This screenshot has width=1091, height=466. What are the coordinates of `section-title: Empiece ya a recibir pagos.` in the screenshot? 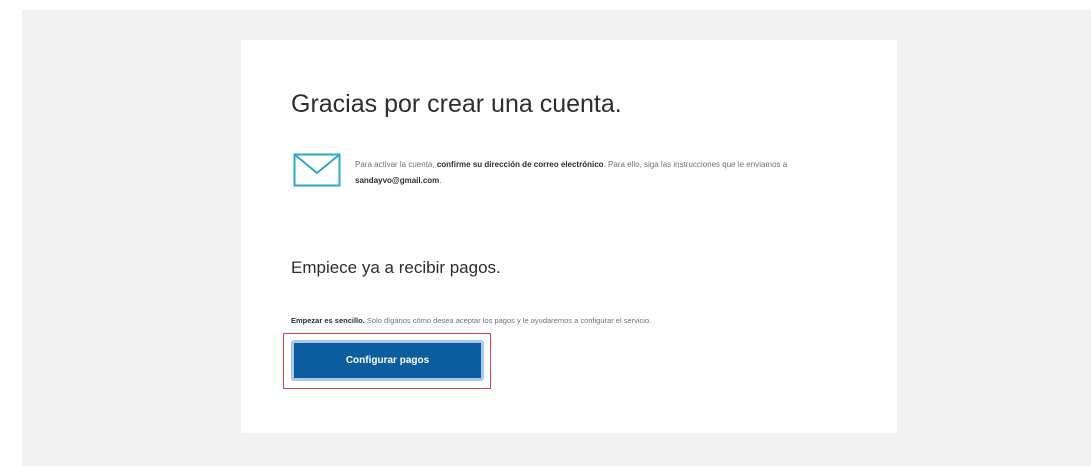 It's located at (396, 267).